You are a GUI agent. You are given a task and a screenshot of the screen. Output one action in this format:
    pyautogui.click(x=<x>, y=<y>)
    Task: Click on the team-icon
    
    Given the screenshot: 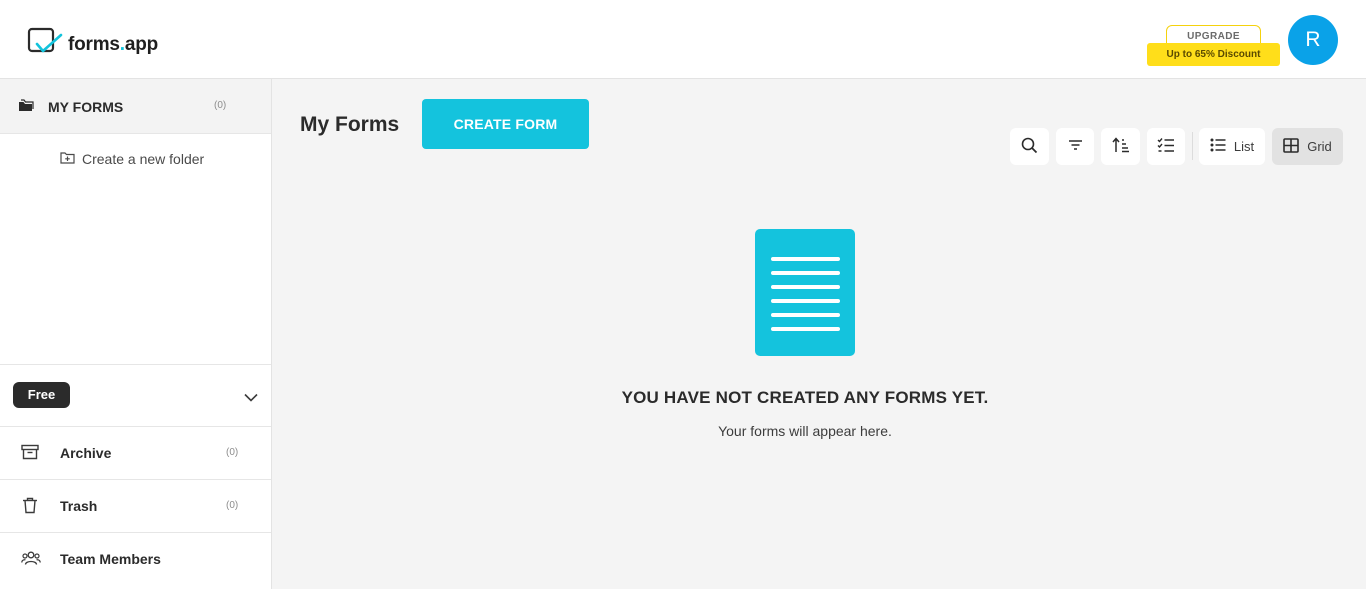 What is the action you would take?
    pyautogui.click(x=31, y=560)
    